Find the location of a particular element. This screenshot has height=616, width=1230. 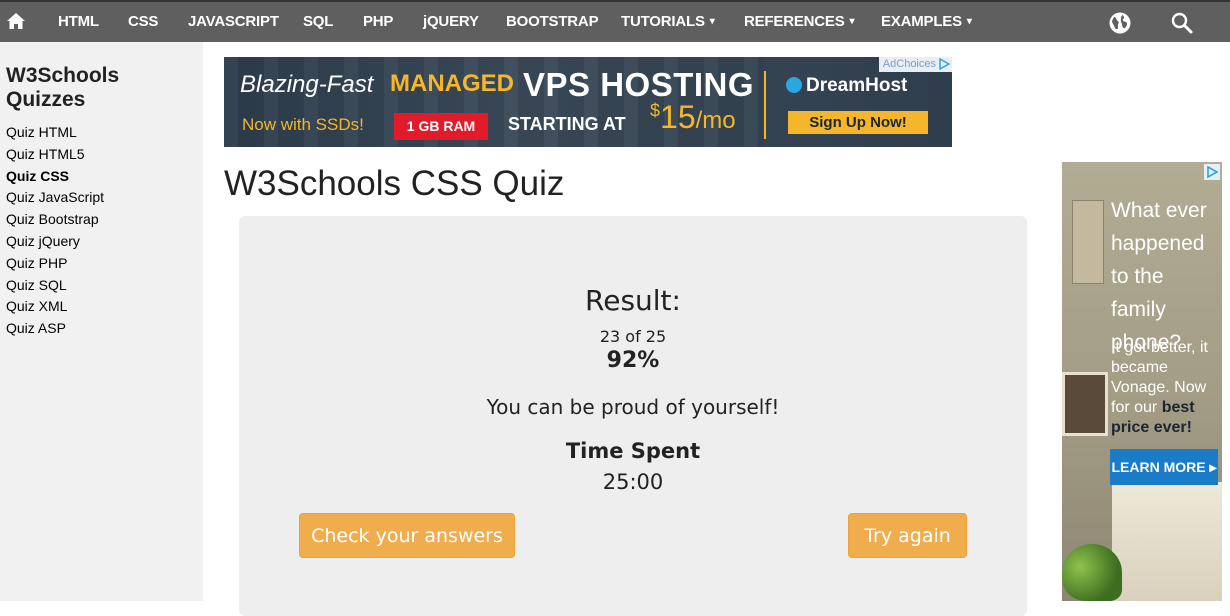

ad-ram-badge: 1 GB RAM is located at coordinates (441, 126).